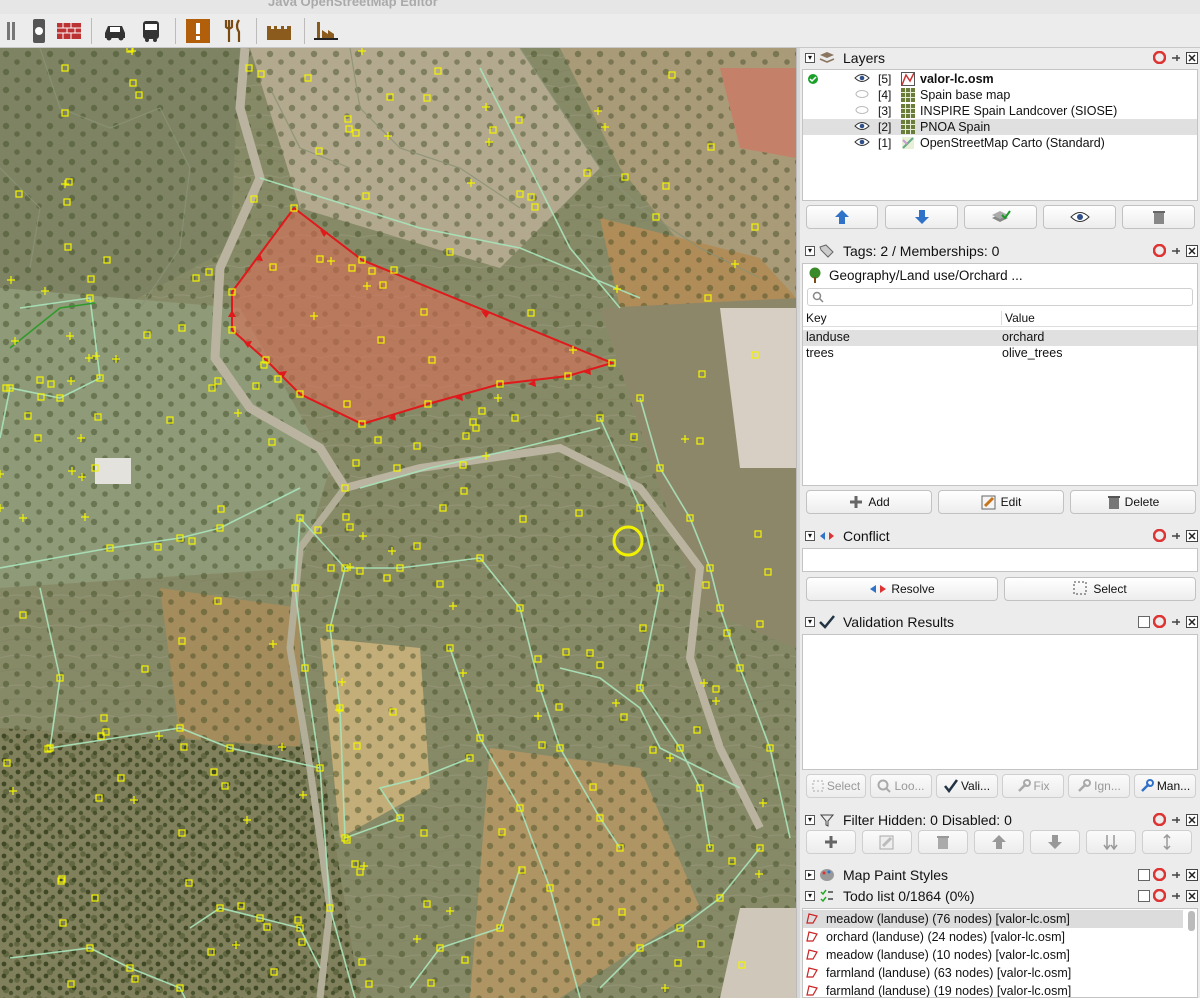 The height and width of the screenshot is (998, 1200). I want to click on wall-icon, so click(69, 31).